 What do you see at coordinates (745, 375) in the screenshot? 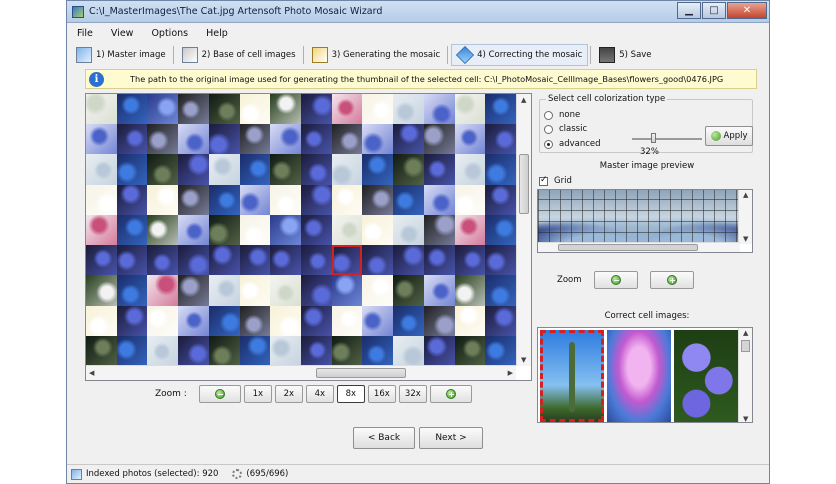
I see `candidates-scrollbar: ▲ ▼` at bounding box center [745, 375].